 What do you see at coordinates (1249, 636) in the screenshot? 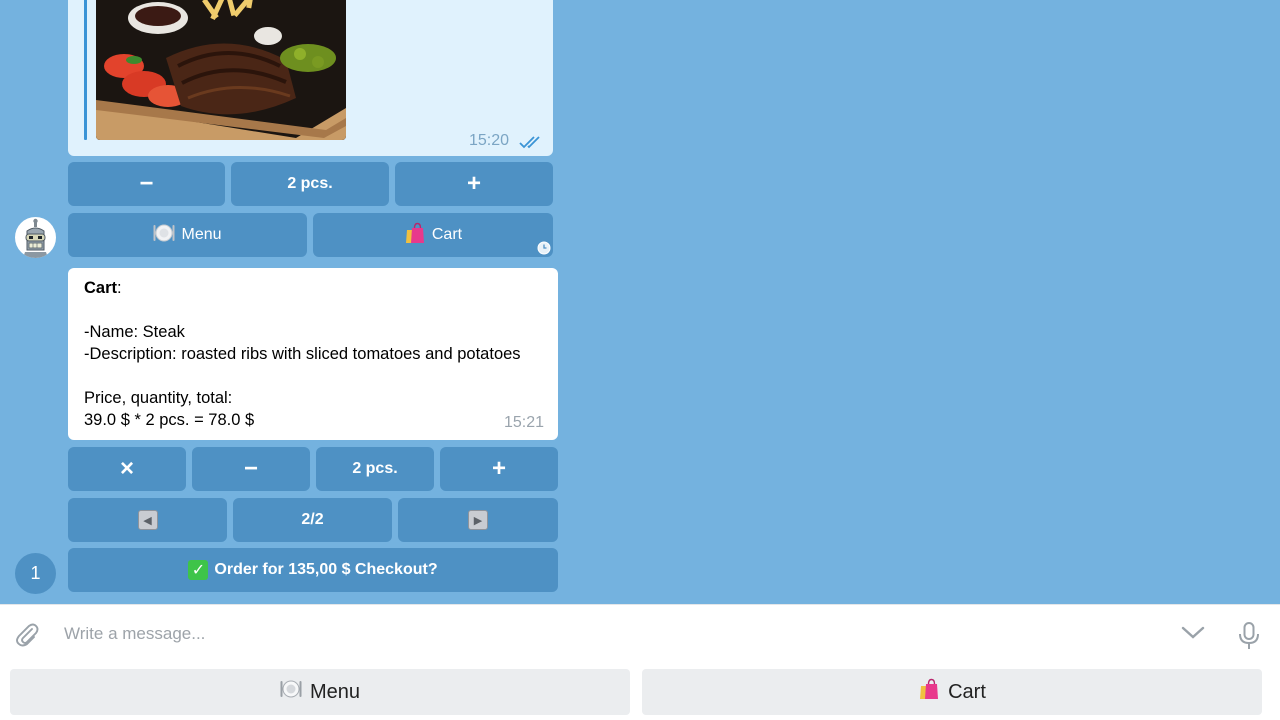
I see `microphone-icon` at bounding box center [1249, 636].